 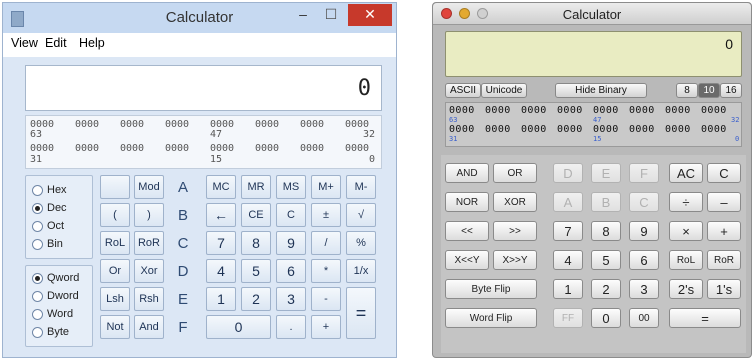 I want to click on digit-5-key: 5, so click(x=606, y=260).